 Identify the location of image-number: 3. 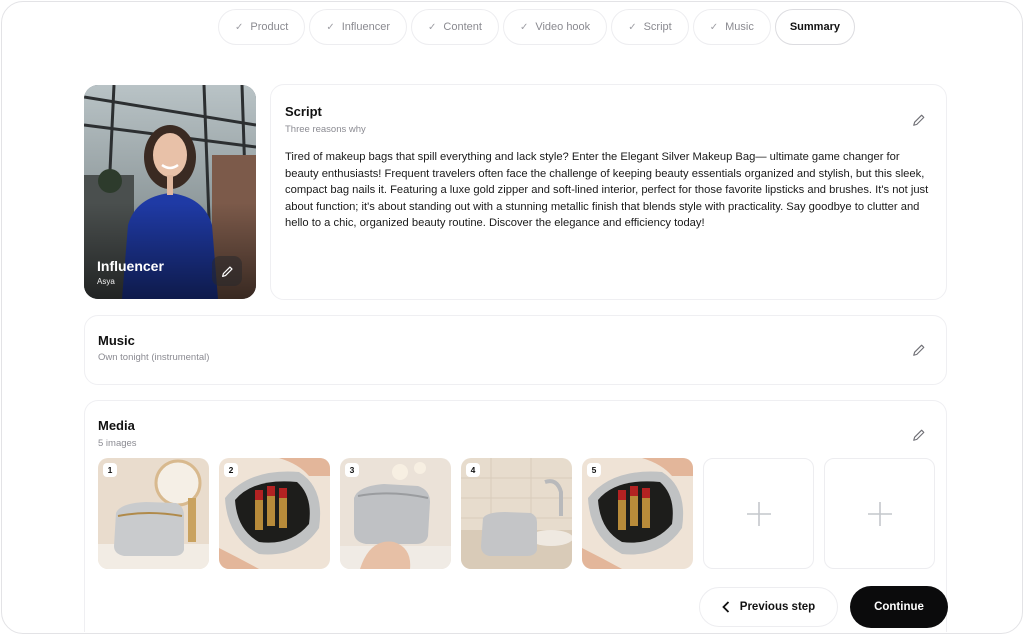
(352, 470).